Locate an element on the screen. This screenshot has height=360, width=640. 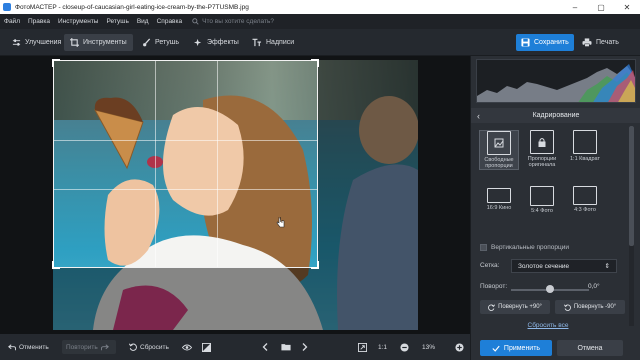
grid-select-value: Золотое сечение is located at coordinates (544, 266).